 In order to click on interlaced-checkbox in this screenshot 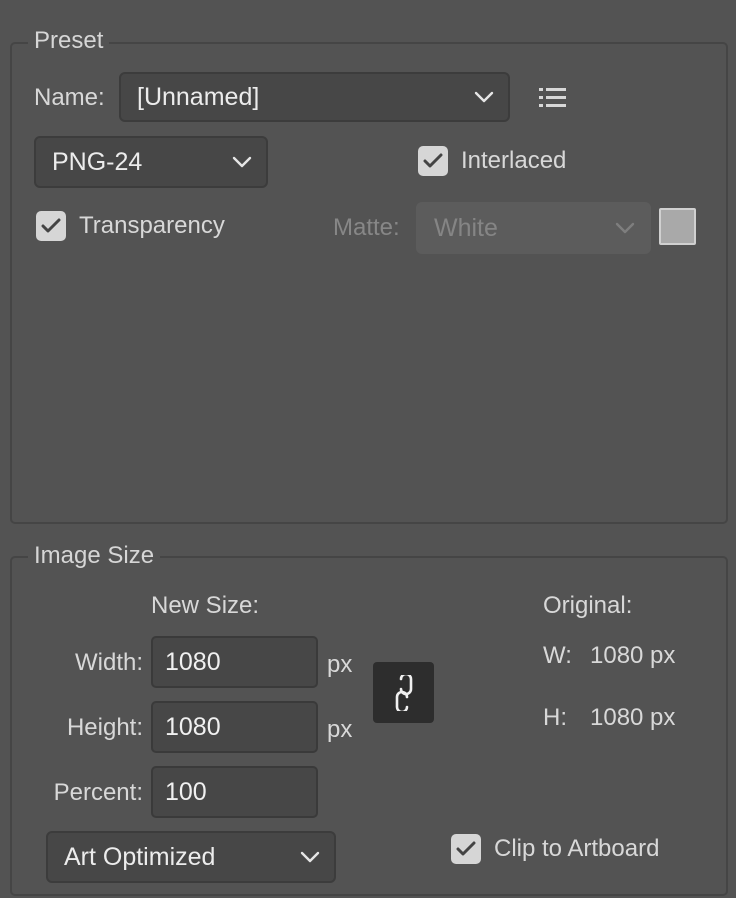, I will do `click(433, 161)`.